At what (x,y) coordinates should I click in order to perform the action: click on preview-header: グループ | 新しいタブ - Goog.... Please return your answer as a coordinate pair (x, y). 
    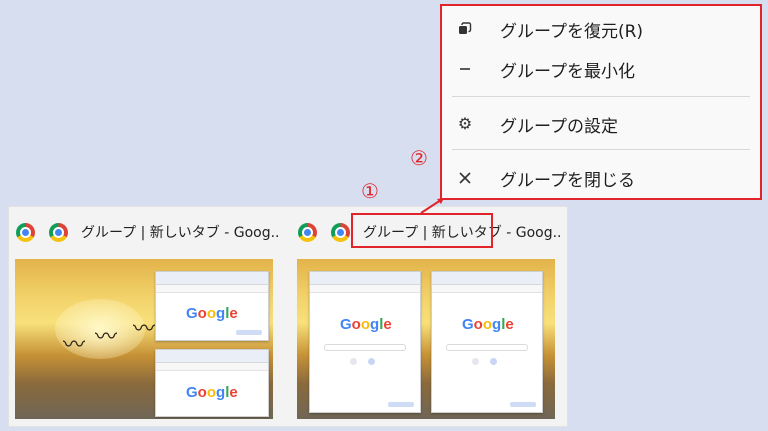
    Looking at the image, I should click on (144, 231).